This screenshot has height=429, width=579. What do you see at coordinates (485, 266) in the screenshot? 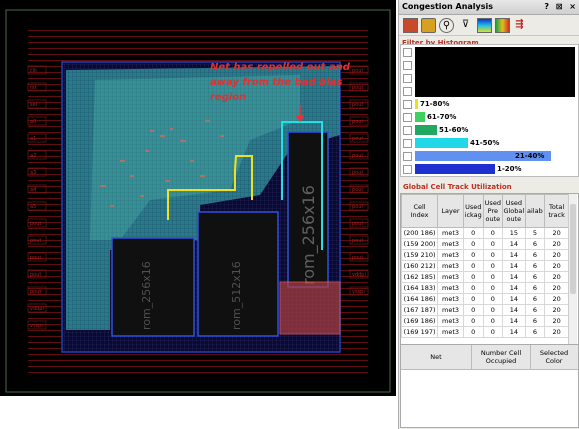
I see `table-row: (160 212) met3 0 0 14 6 20` at bounding box center [485, 266].